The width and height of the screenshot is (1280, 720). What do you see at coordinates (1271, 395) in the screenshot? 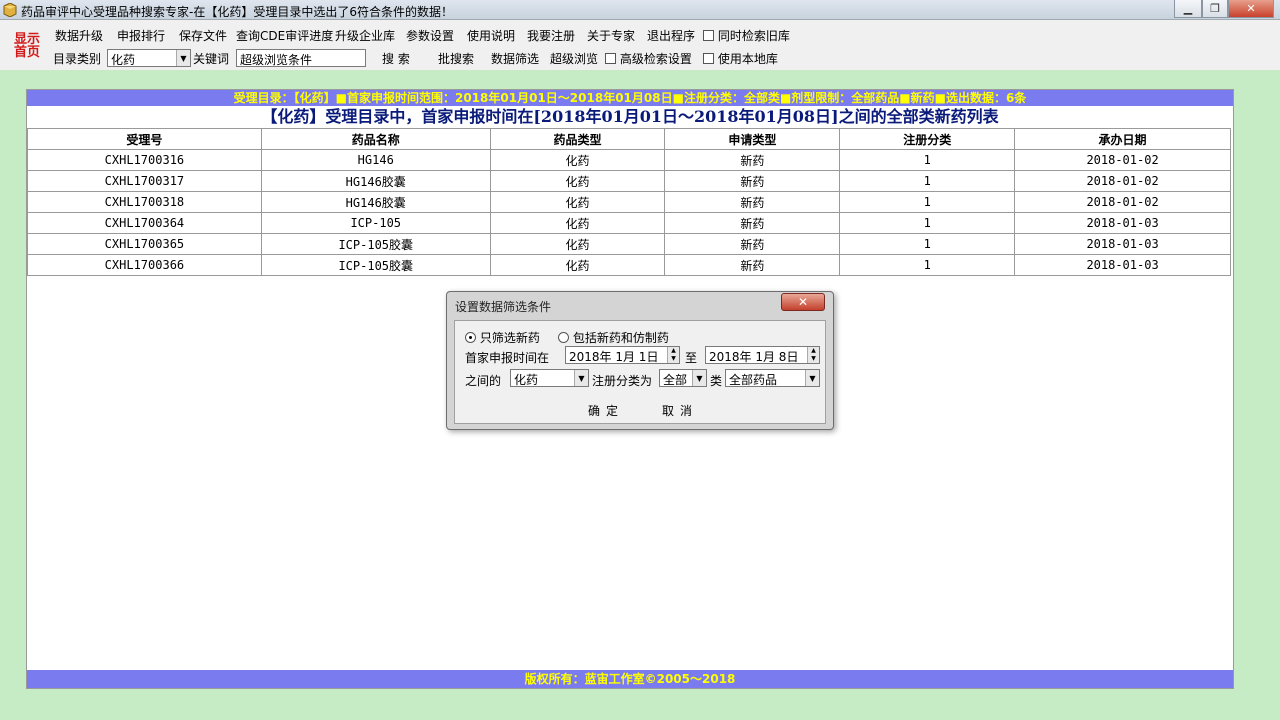
I see `vertical-scrollbar` at bounding box center [1271, 395].